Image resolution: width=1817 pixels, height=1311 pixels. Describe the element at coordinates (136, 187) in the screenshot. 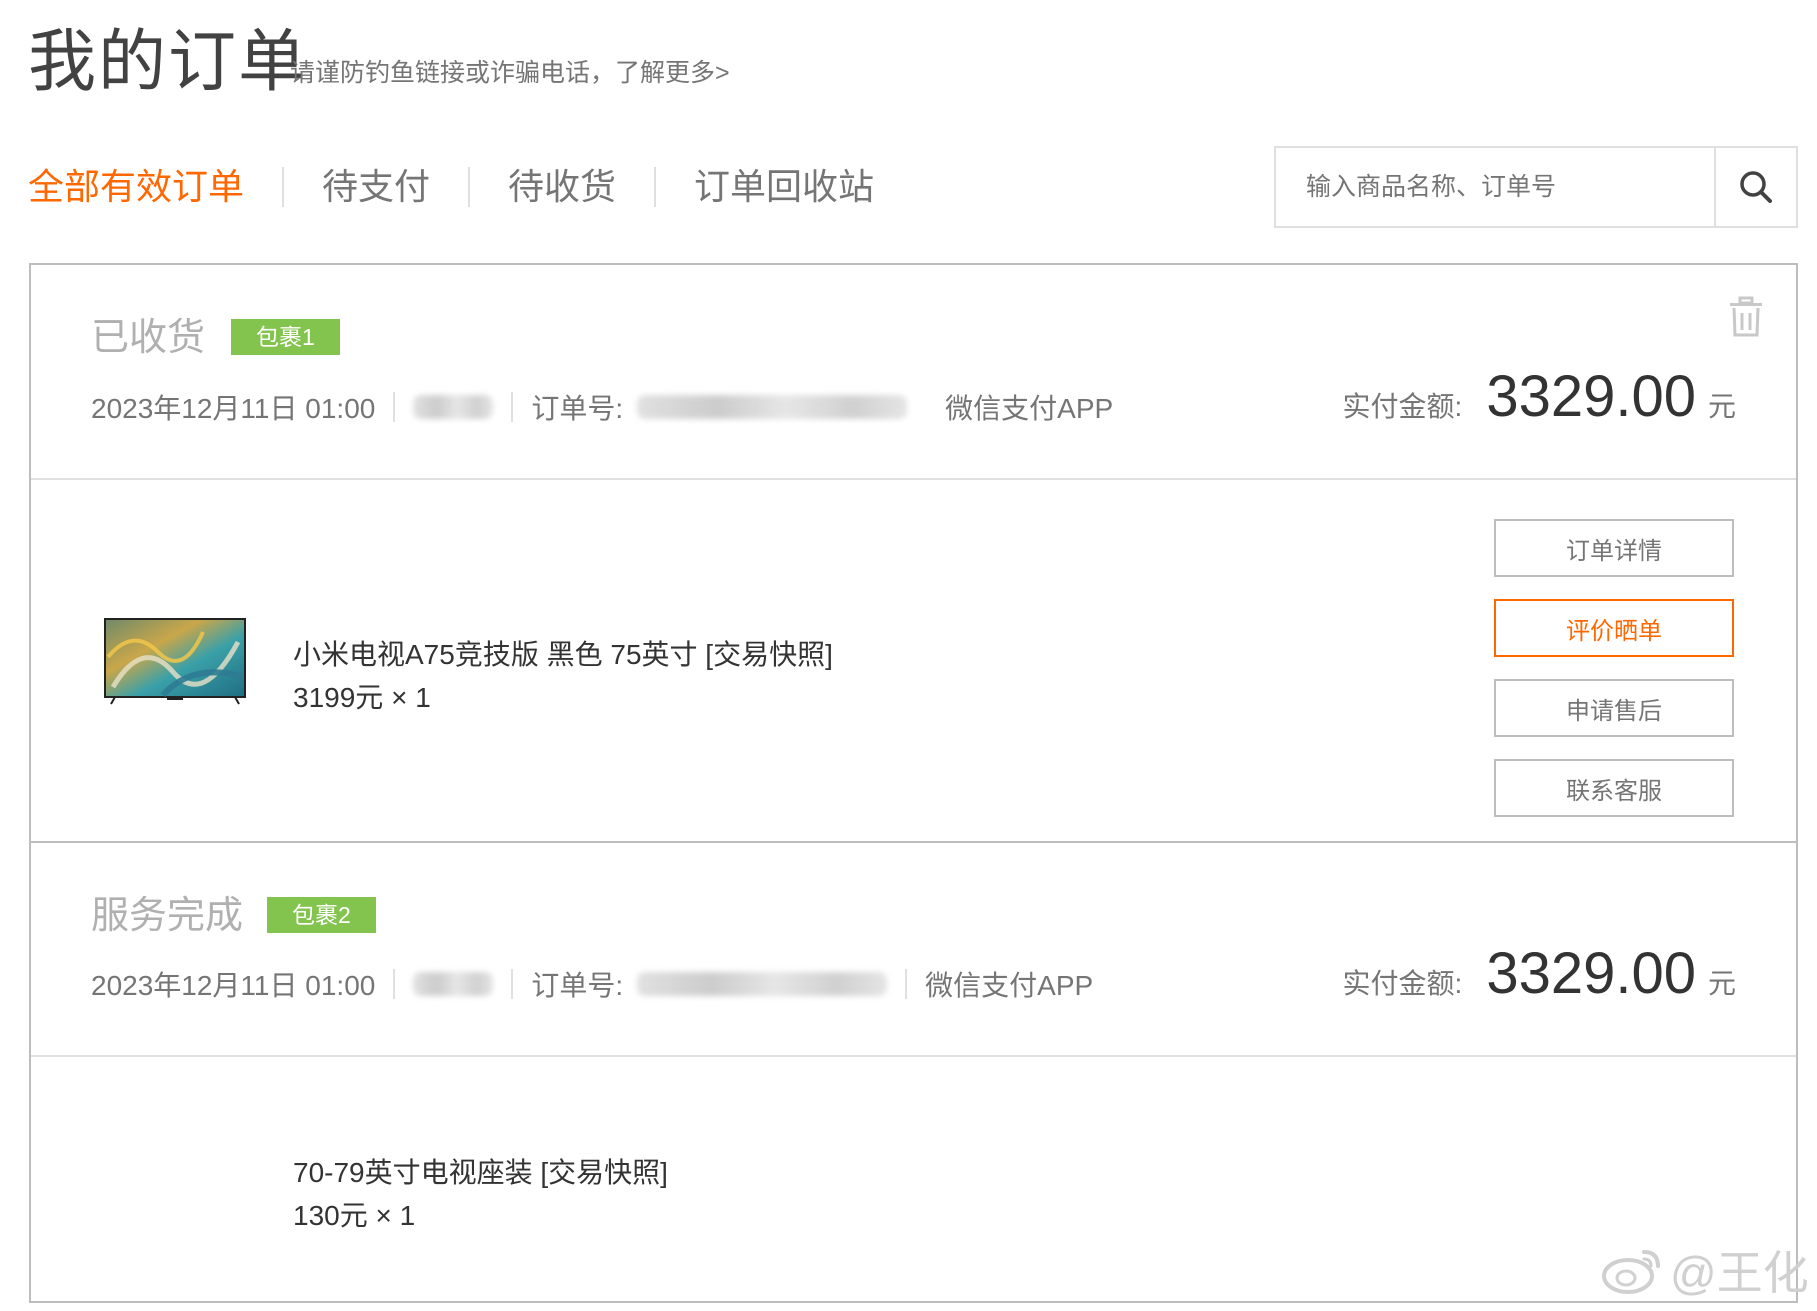

I see `tab-all-valid-orders: 全部有效订单` at that location.